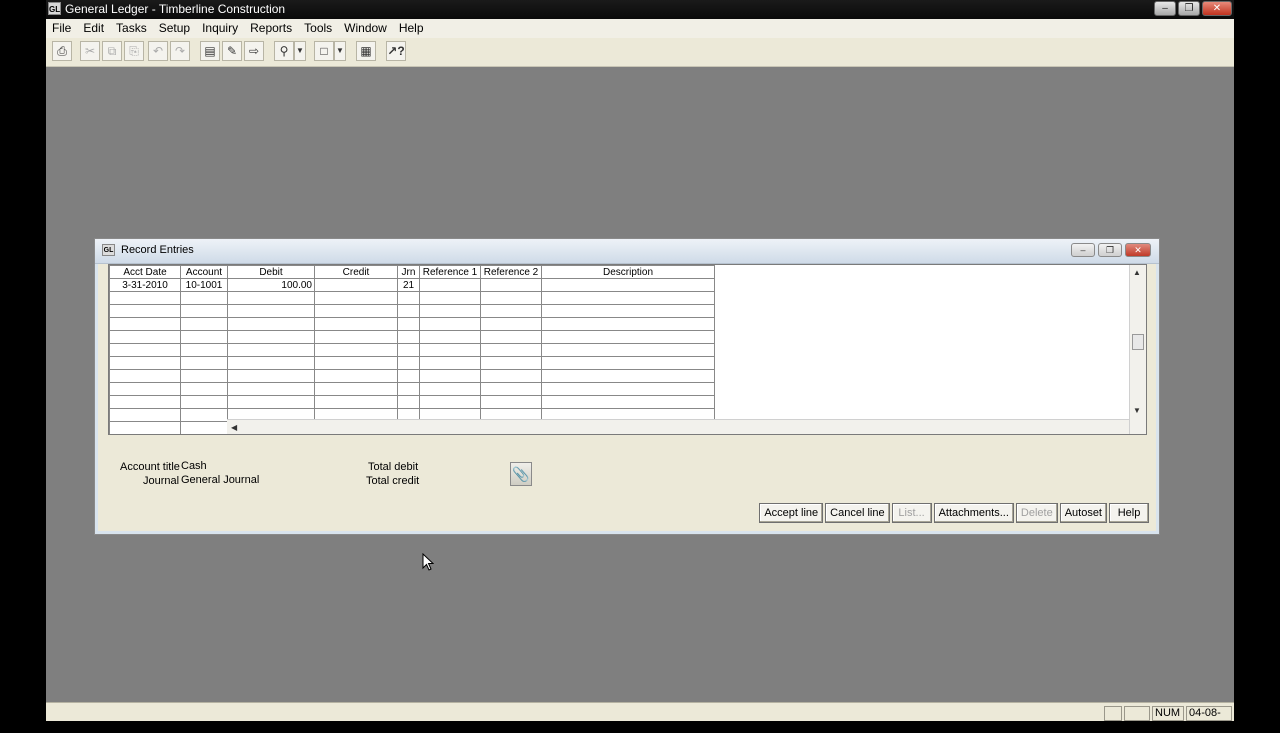 This screenshot has width=1280, height=733. What do you see at coordinates (284, 51) in the screenshot?
I see `preview-icon: ⚲` at bounding box center [284, 51].